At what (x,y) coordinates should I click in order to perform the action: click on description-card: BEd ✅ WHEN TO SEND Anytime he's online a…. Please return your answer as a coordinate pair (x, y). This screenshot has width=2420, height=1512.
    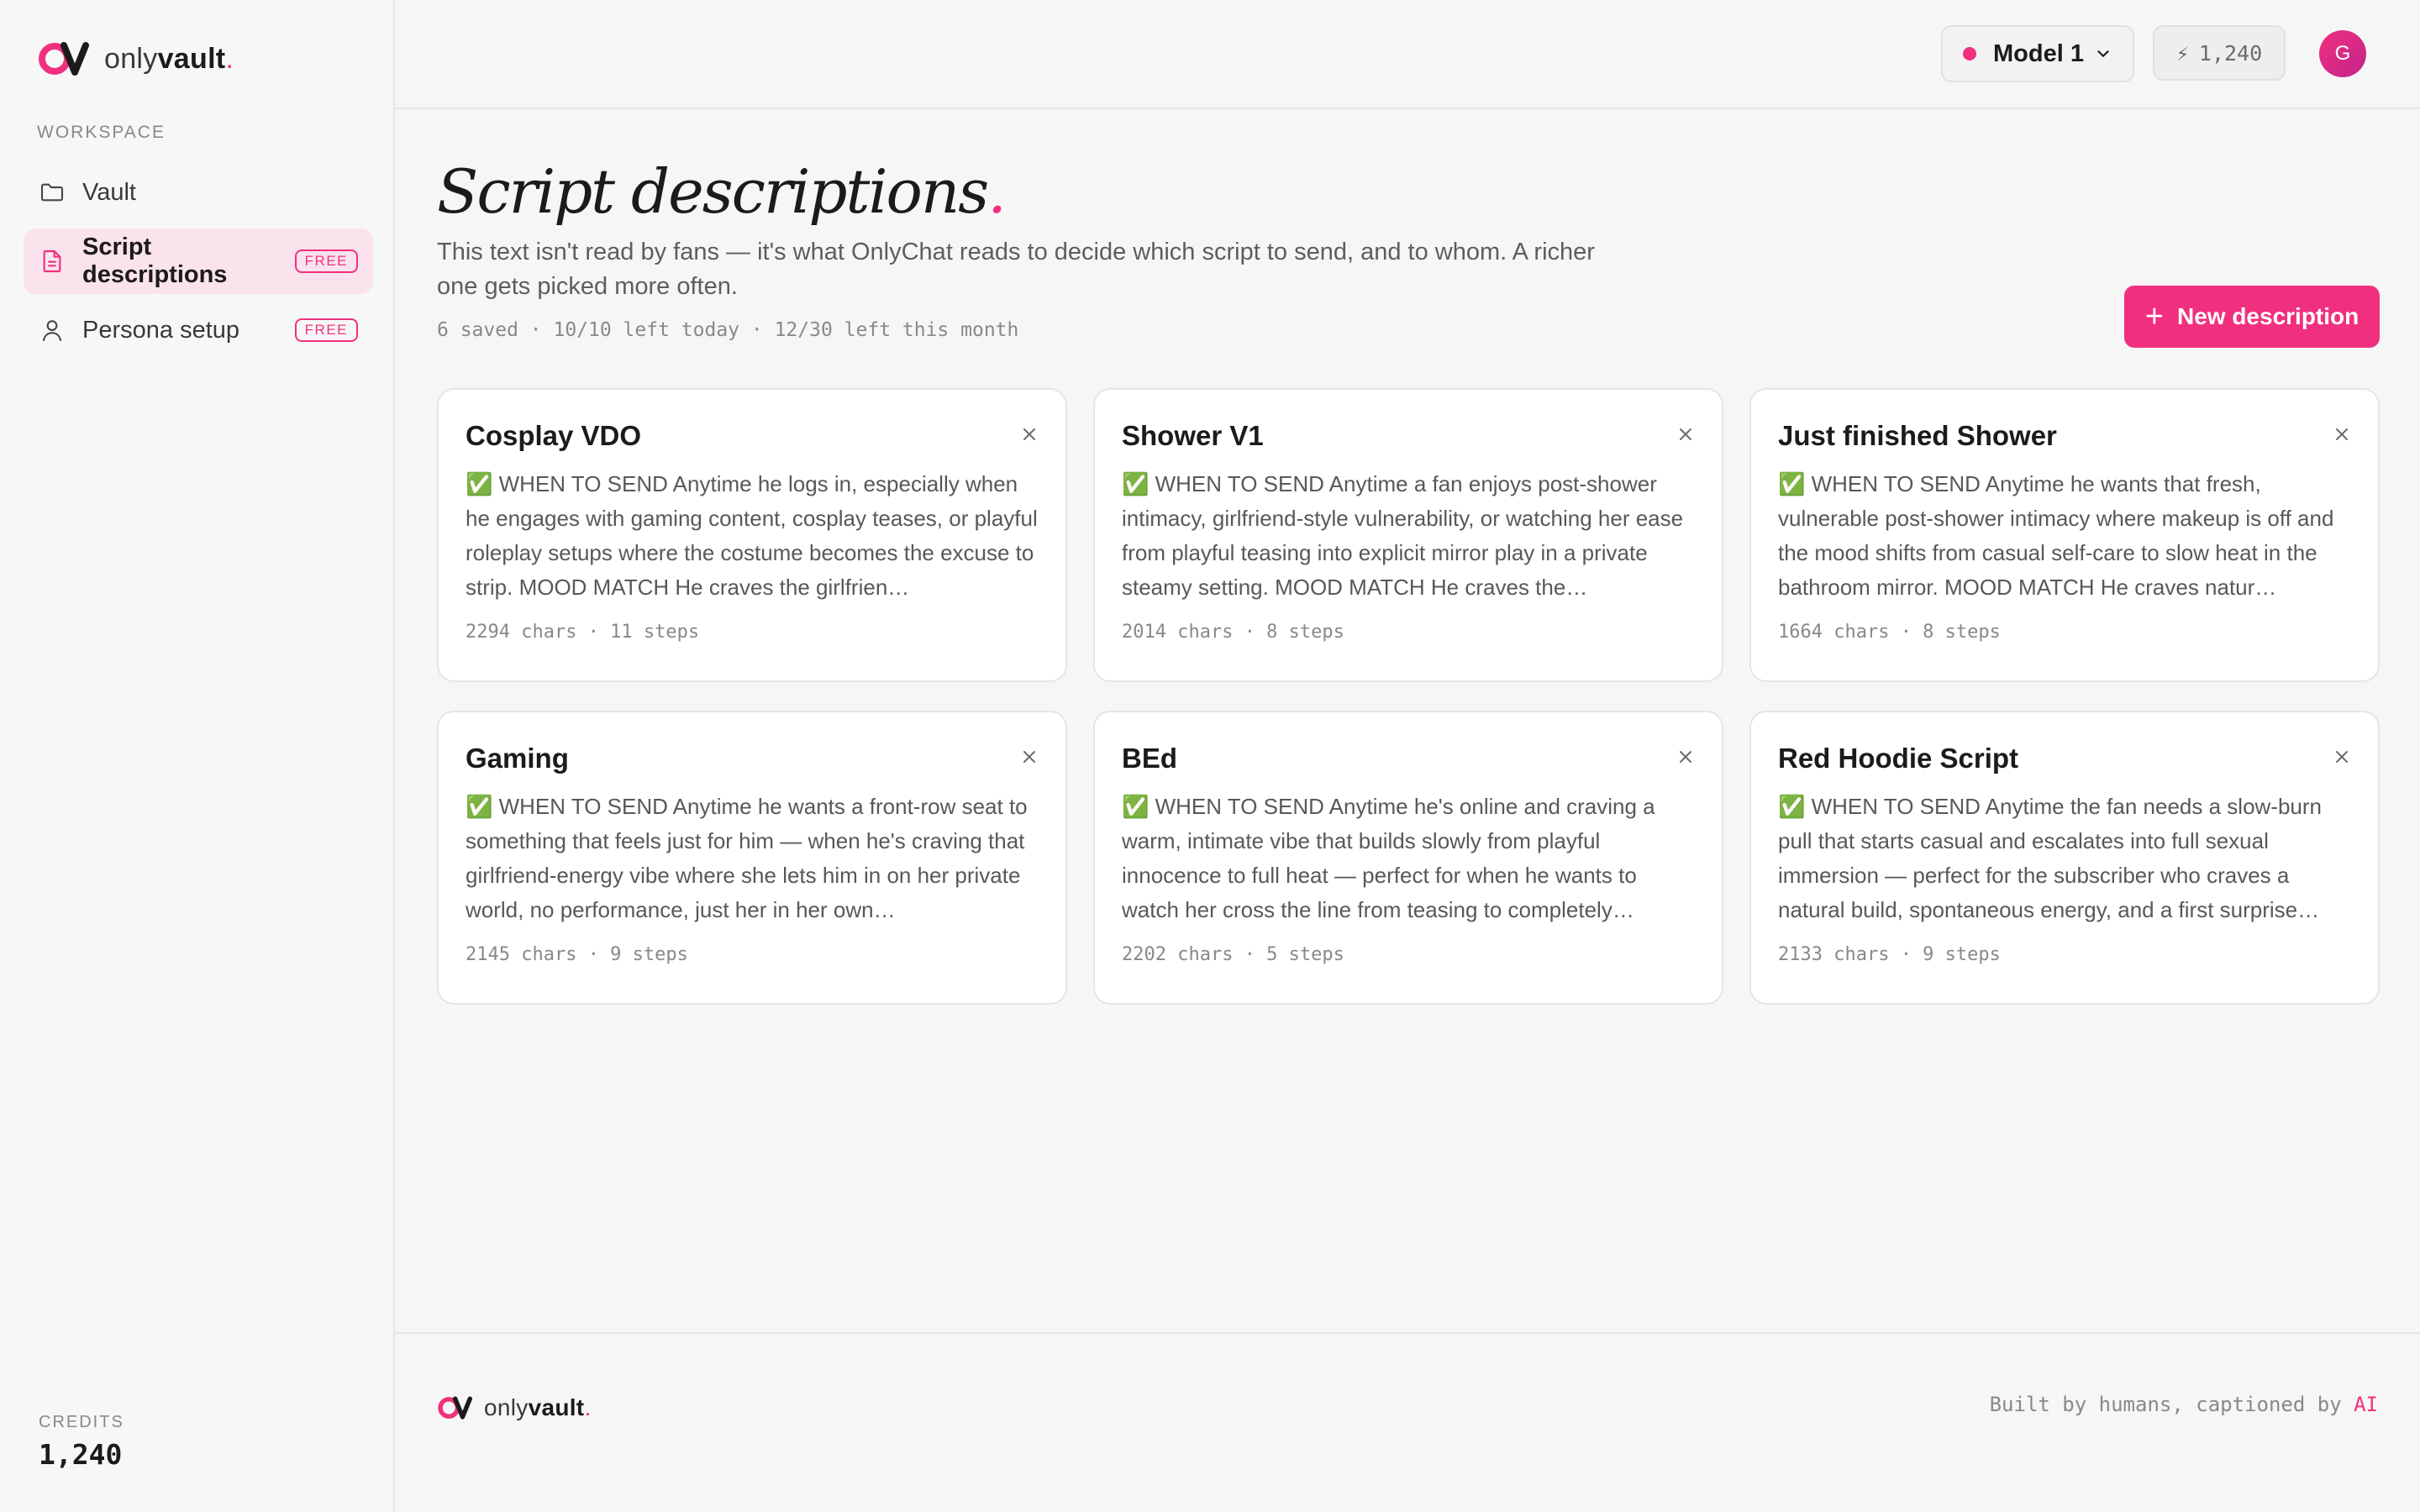
    Looking at the image, I should click on (1408, 858).